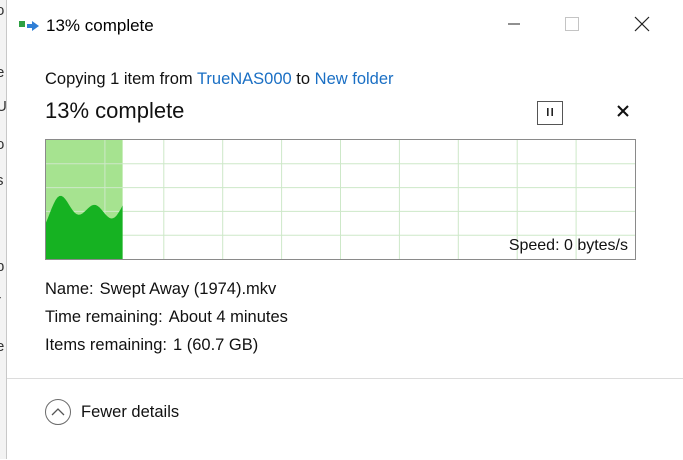 Image resolution: width=683 pixels, height=460 pixels. I want to click on minimize-button, so click(514, 26).